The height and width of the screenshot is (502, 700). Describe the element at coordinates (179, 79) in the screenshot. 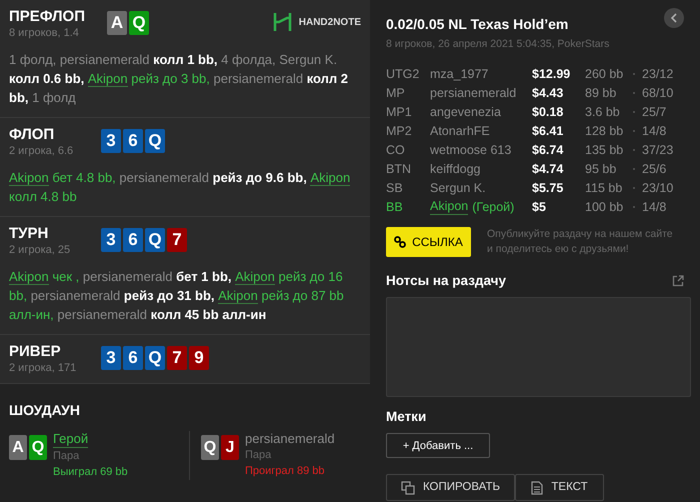

I see `action-text: 1 фолд, persianemerald колл 1 bb, 4 фолда, Sergun K. колл 0.6 bb, Akipon рейз до 3 bb, persianemerald колл 2 bb, 1 фолд` at that location.